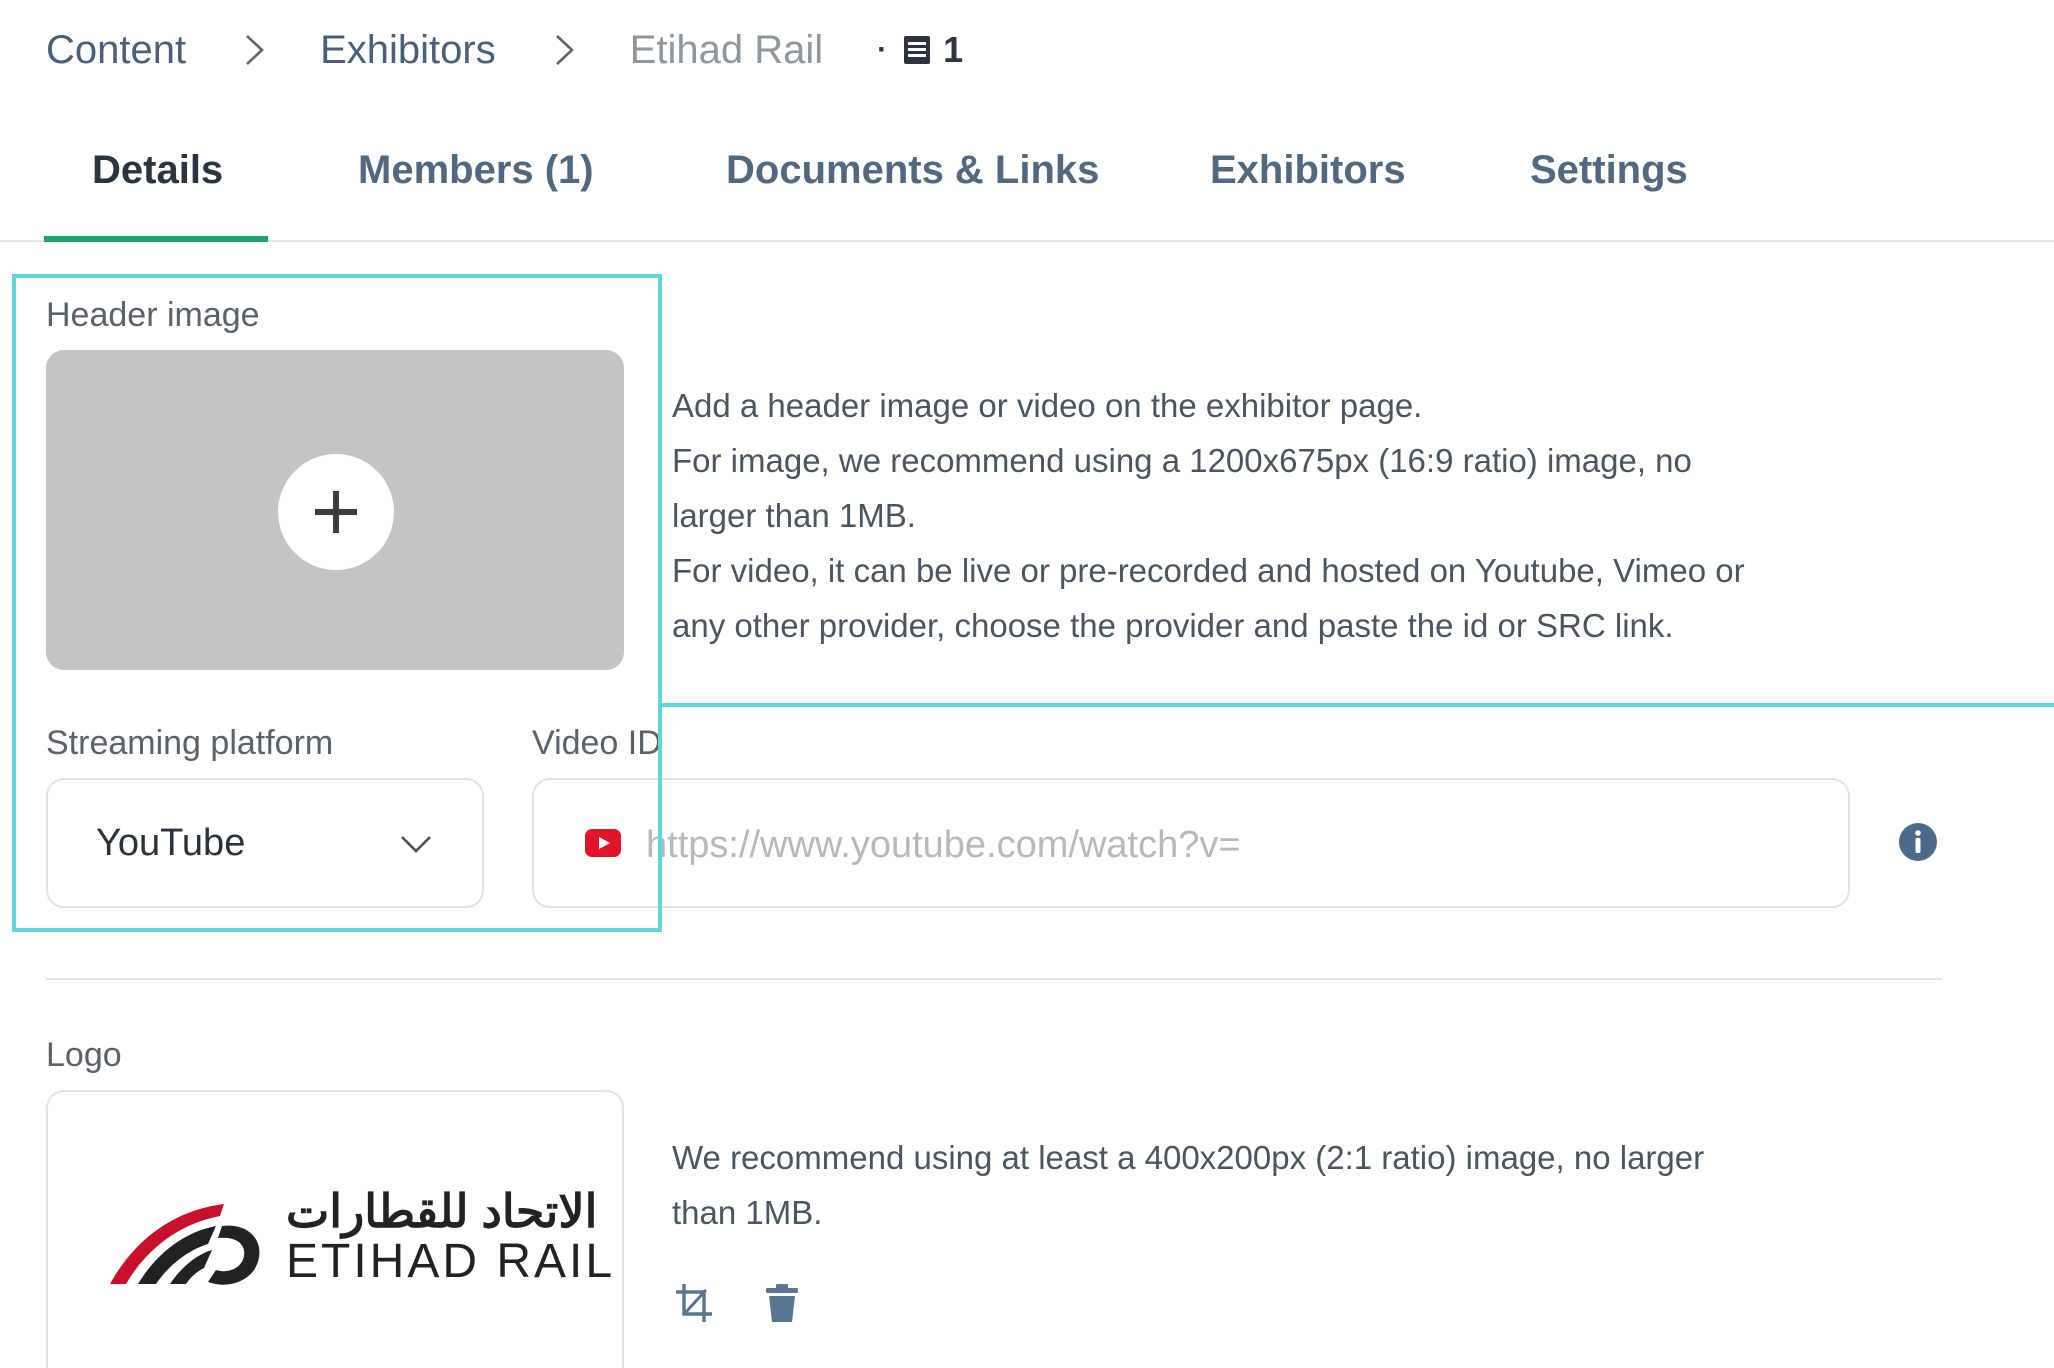  I want to click on document-list-icon, so click(917, 50).